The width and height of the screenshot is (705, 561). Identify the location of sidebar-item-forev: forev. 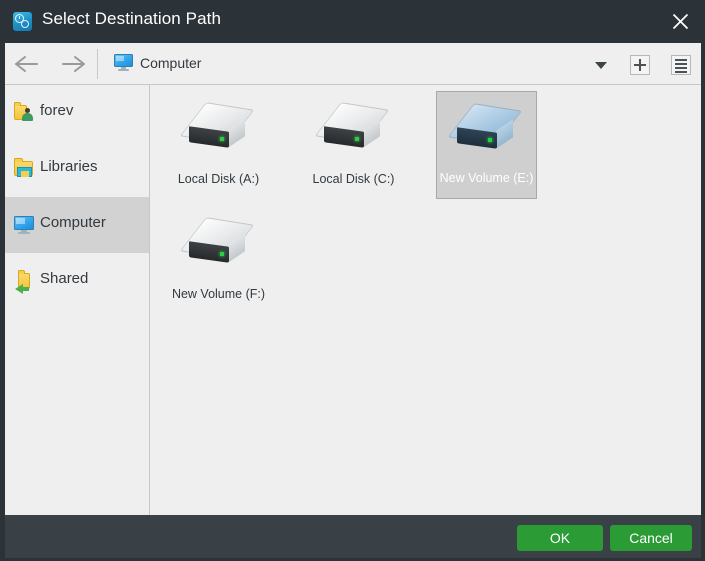
(74, 113).